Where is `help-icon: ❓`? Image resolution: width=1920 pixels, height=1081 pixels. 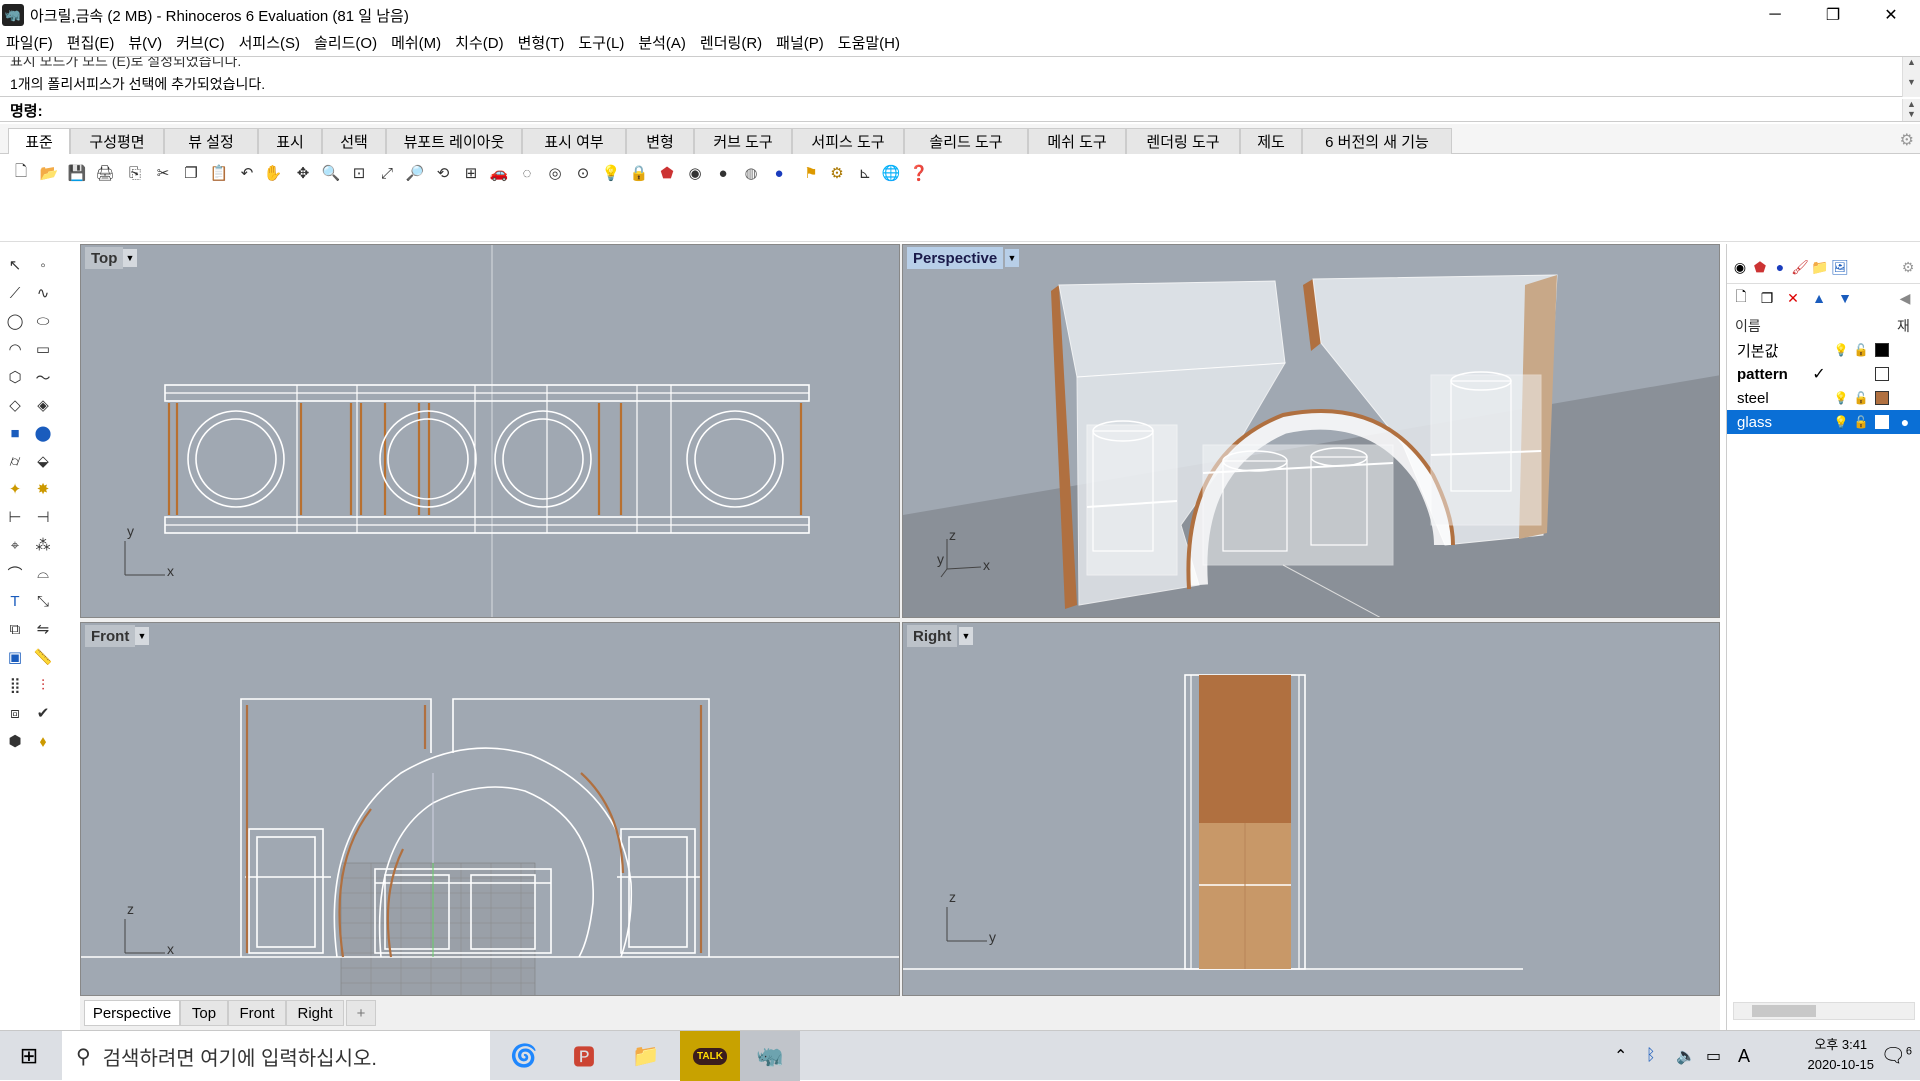 help-icon: ❓ is located at coordinates (919, 173).